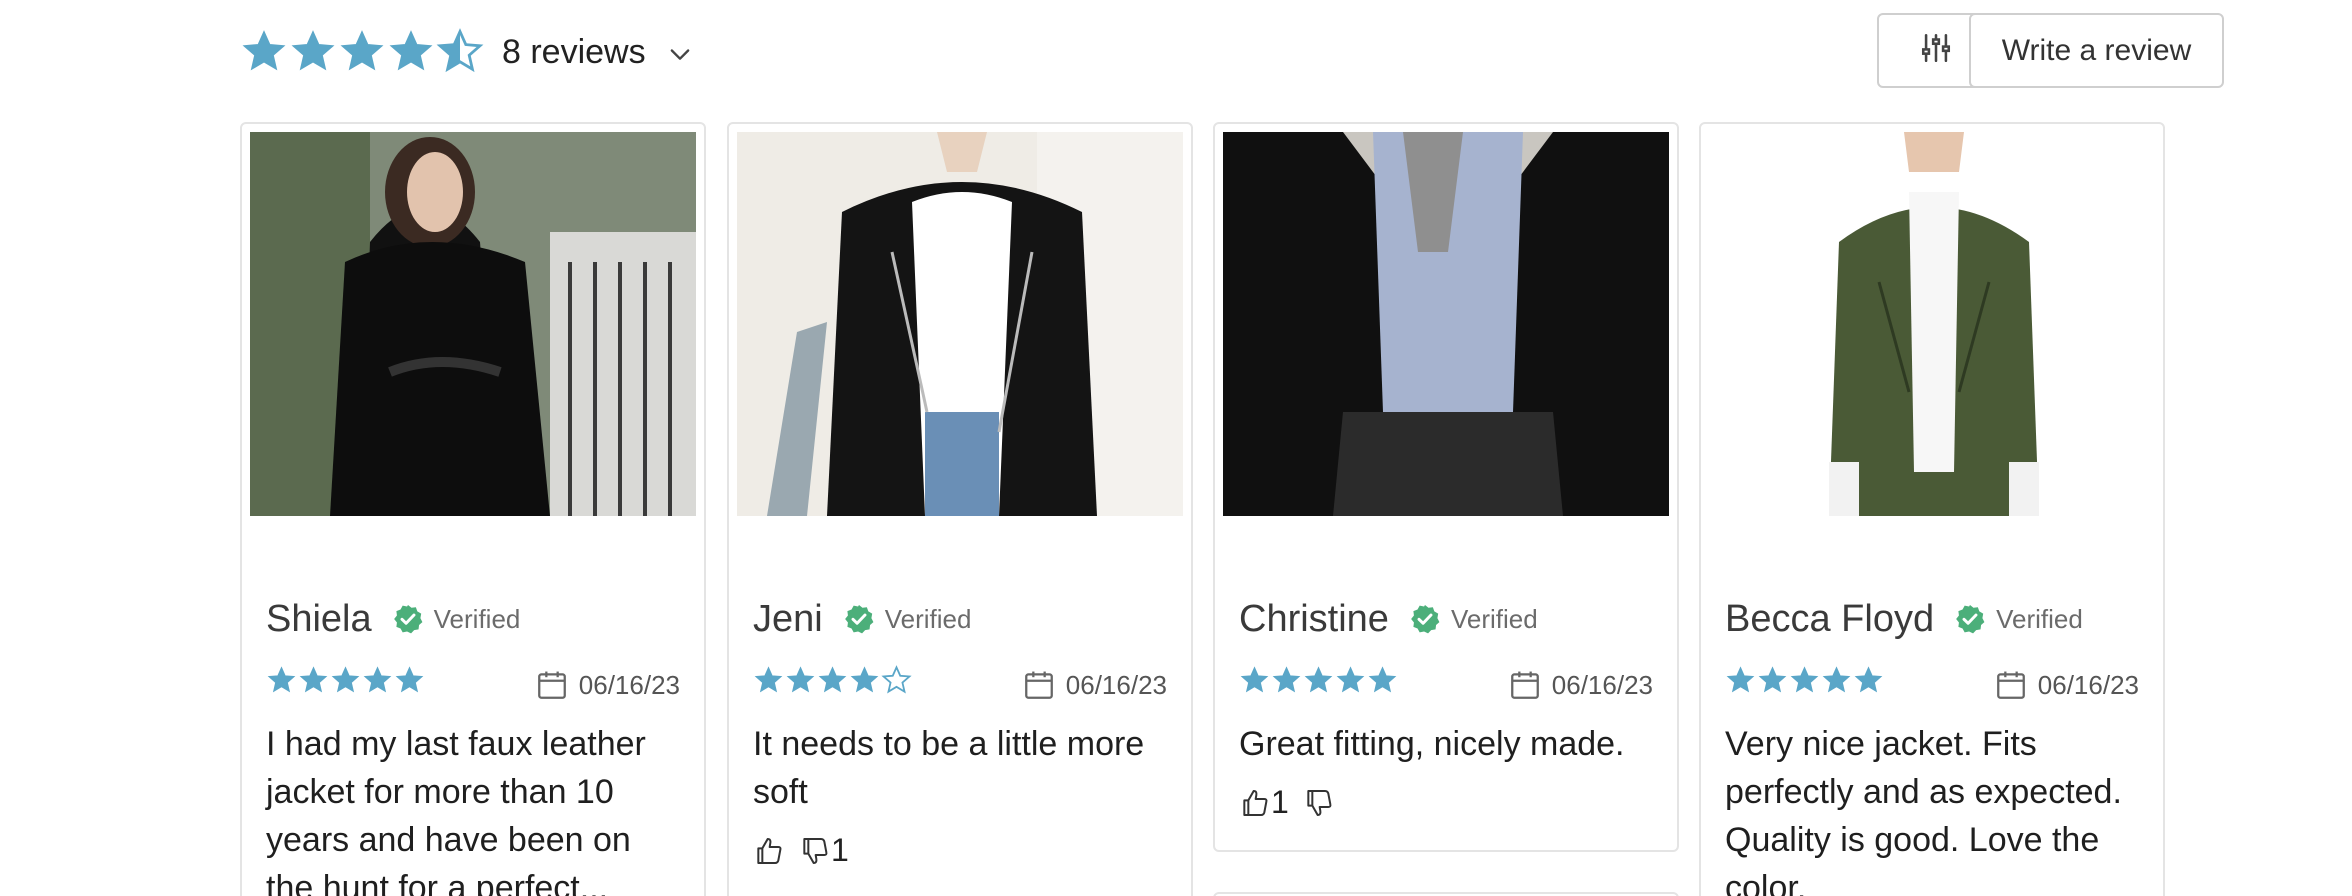 The height and width of the screenshot is (896, 2352). Describe the element at coordinates (949, 768) in the screenshot. I see `review-text: It needs to be a little more soft` at that location.